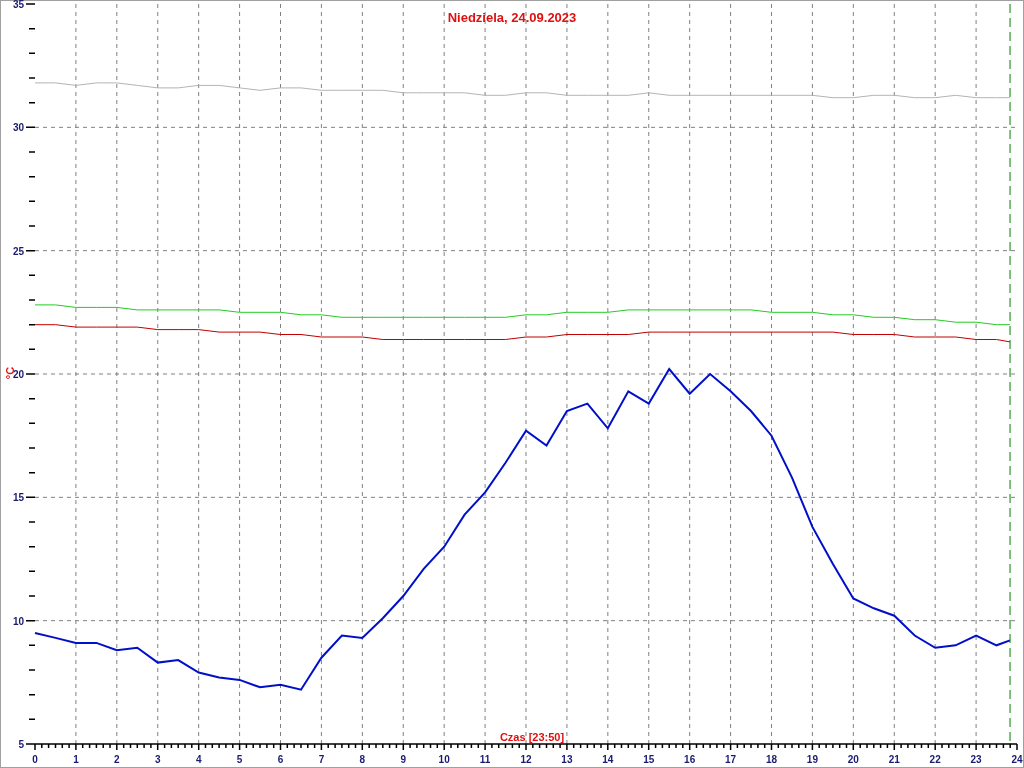  What do you see at coordinates (812, 759) in the screenshot?
I see `axis-tick-label: 19` at bounding box center [812, 759].